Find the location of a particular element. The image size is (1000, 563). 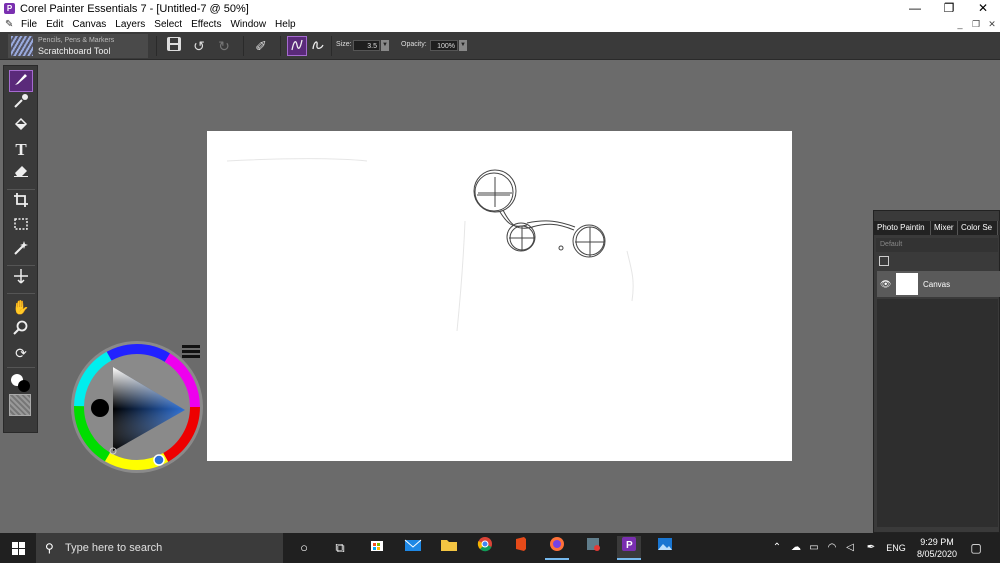

menu-edit: Edit is located at coordinates (54, 24).